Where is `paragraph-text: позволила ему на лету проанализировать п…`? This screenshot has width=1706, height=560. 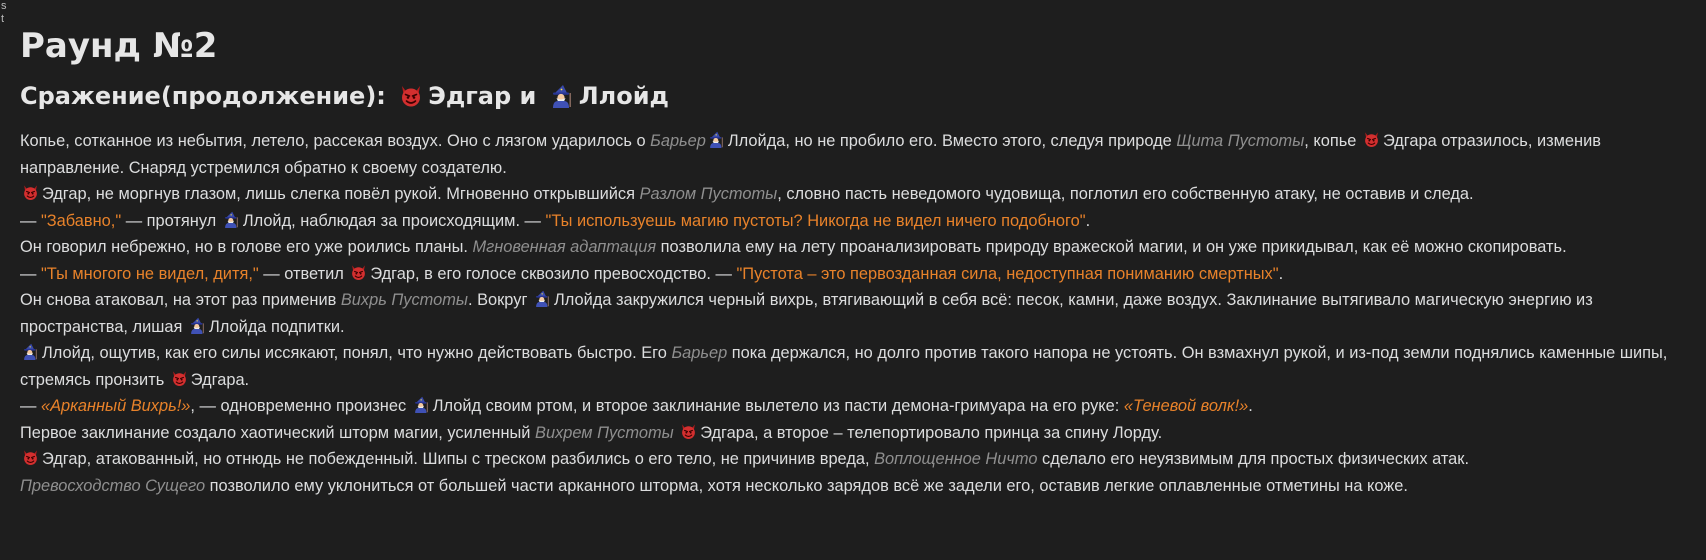 paragraph-text: позволила ему на лету проанализировать п… is located at coordinates (1111, 247).